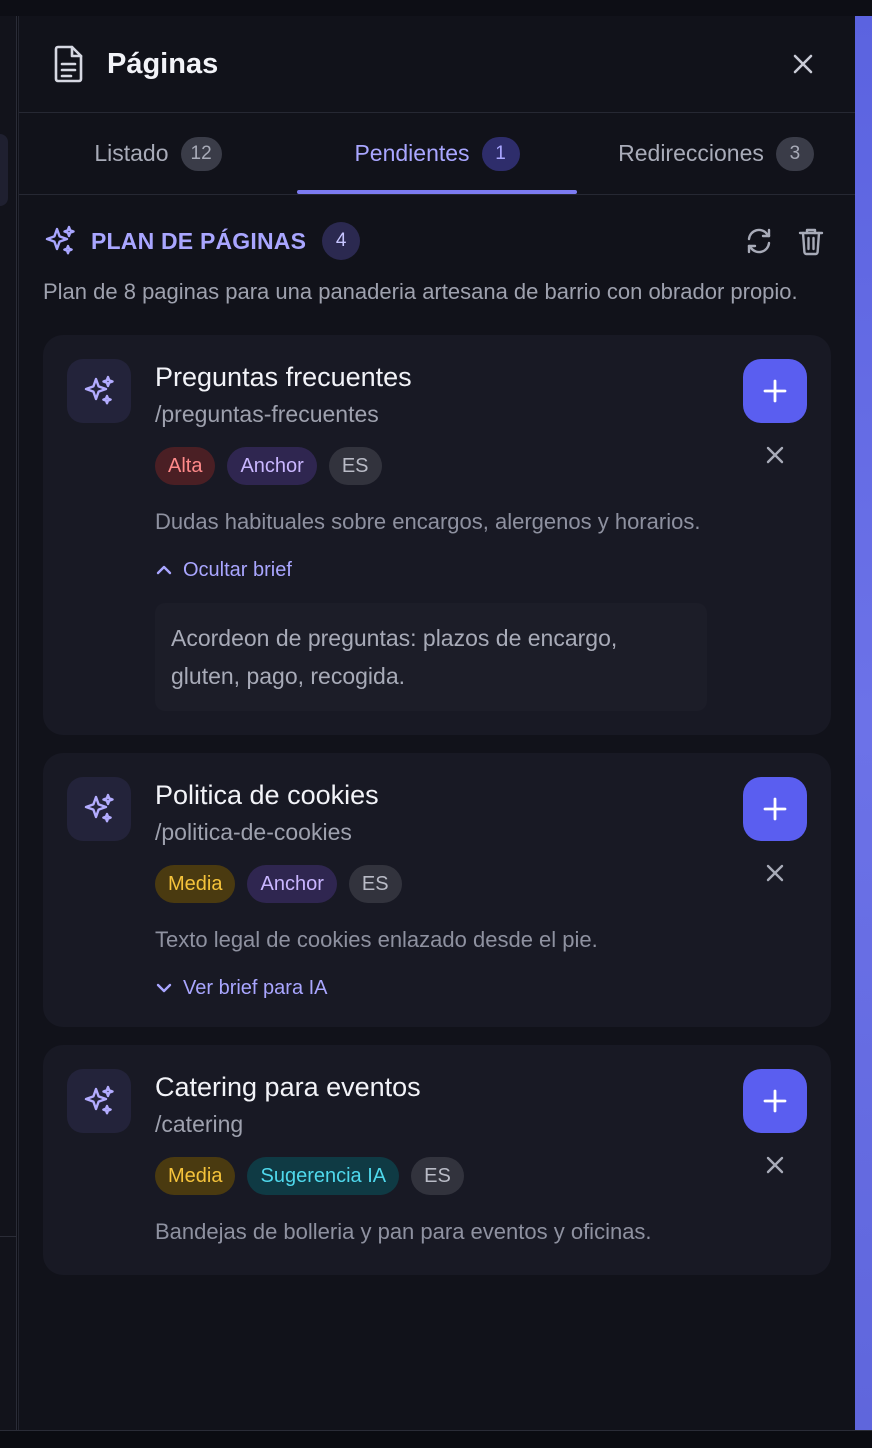 Image resolution: width=872 pixels, height=1448 pixels. What do you see at coordinates (794, 153) in the screenshot?
I see `tab-count-badge: 3` at bounding box center [794, 153].